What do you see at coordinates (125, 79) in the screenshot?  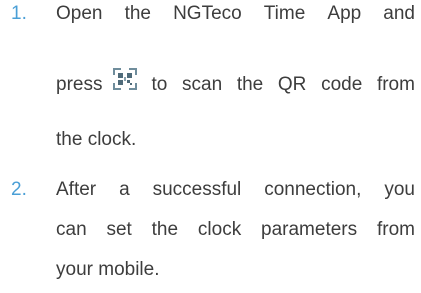 I see `qr-scan-icon` at bounding box center [125, 79].